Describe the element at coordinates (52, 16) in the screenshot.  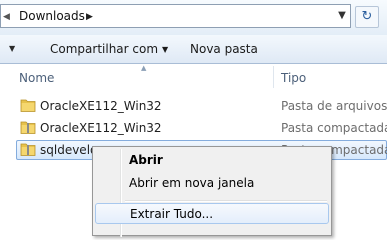
I see `breadcrumb-downloads: Downloads` at that location.